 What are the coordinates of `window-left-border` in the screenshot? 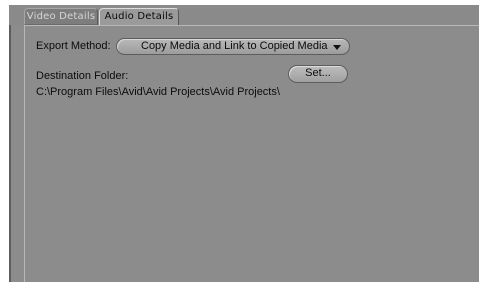 It's located at (10, 143).